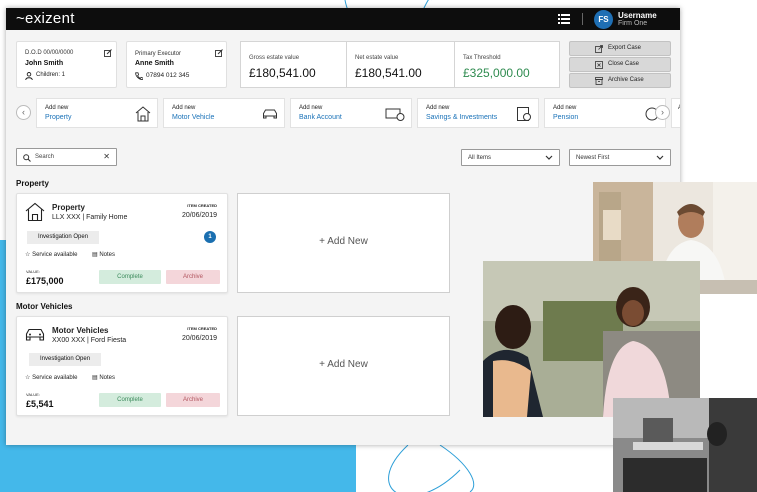  Describe the element at coordinates (65, 359) in the screenshot. I see `status-tag: Investigation Open` at that location.